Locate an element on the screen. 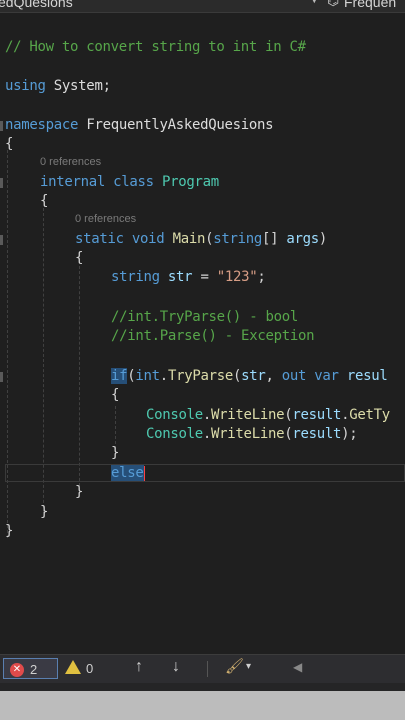 The width and height of the screenshot is (405, 720). class-icon: ⌬ is located at coordinates (333, 4).